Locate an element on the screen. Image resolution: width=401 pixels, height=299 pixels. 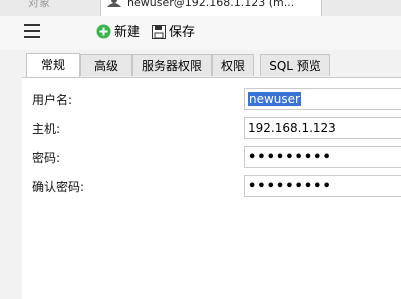
floppy-disk-icon is located at coordinates (159, 31).